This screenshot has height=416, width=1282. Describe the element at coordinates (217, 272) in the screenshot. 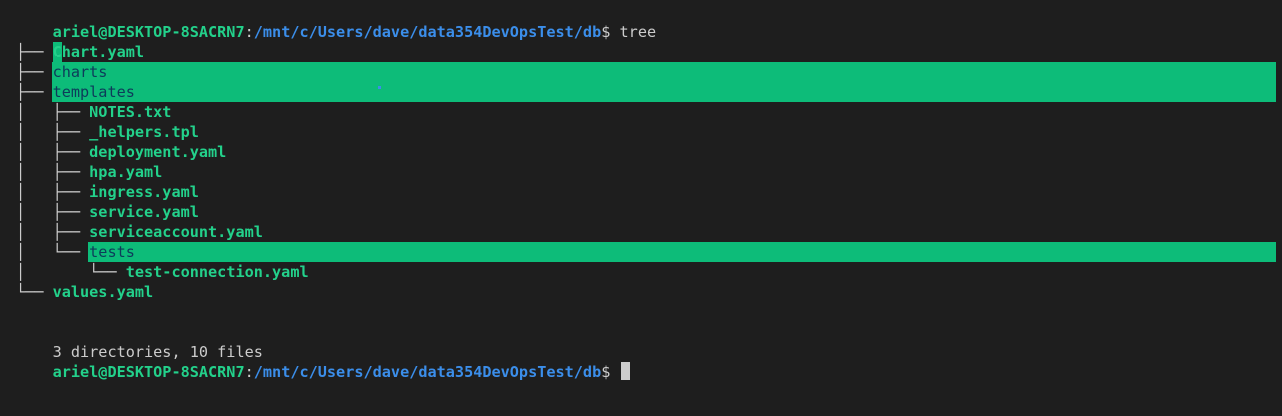

I see `file-name: test-connection.yaml` at that location.